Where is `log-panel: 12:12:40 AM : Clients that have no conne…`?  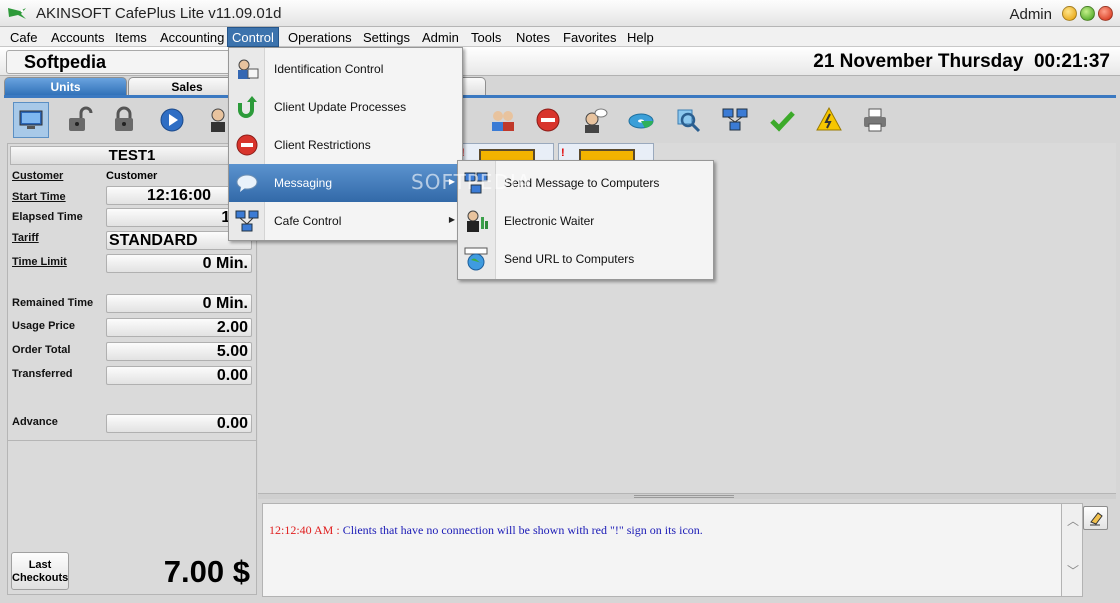 log-panel: 12:12:40 AM : Clients that have no conne… is located at coordinates (672, 550).